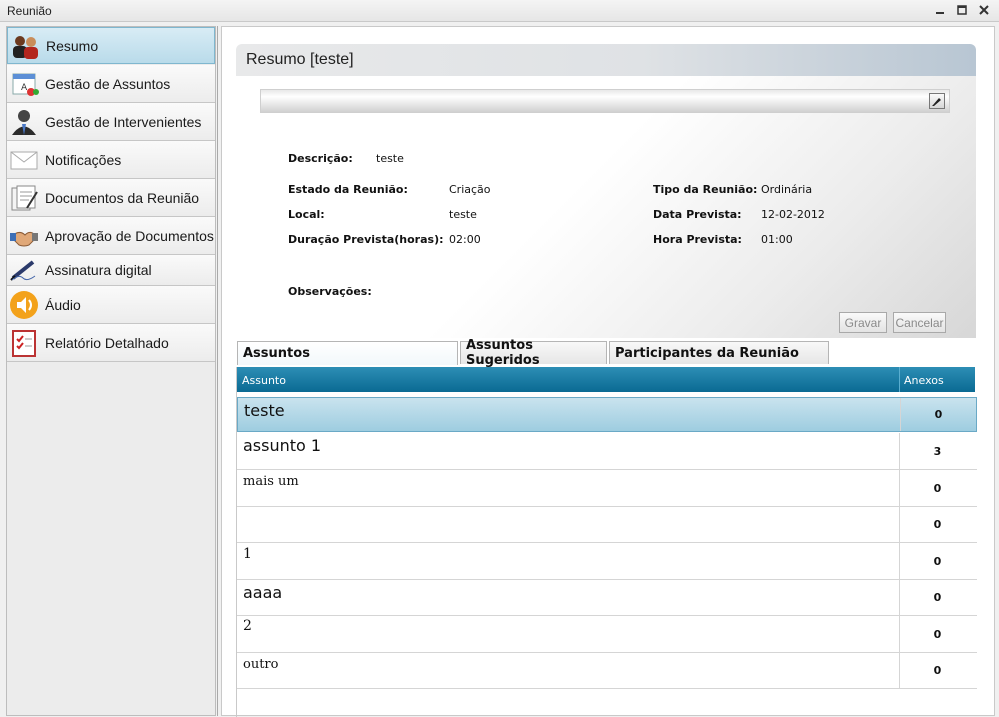  What do you see at coordinates (306, 214) in the screenshot?
I see `local-label: Local:` at bounding box center [306, 214].